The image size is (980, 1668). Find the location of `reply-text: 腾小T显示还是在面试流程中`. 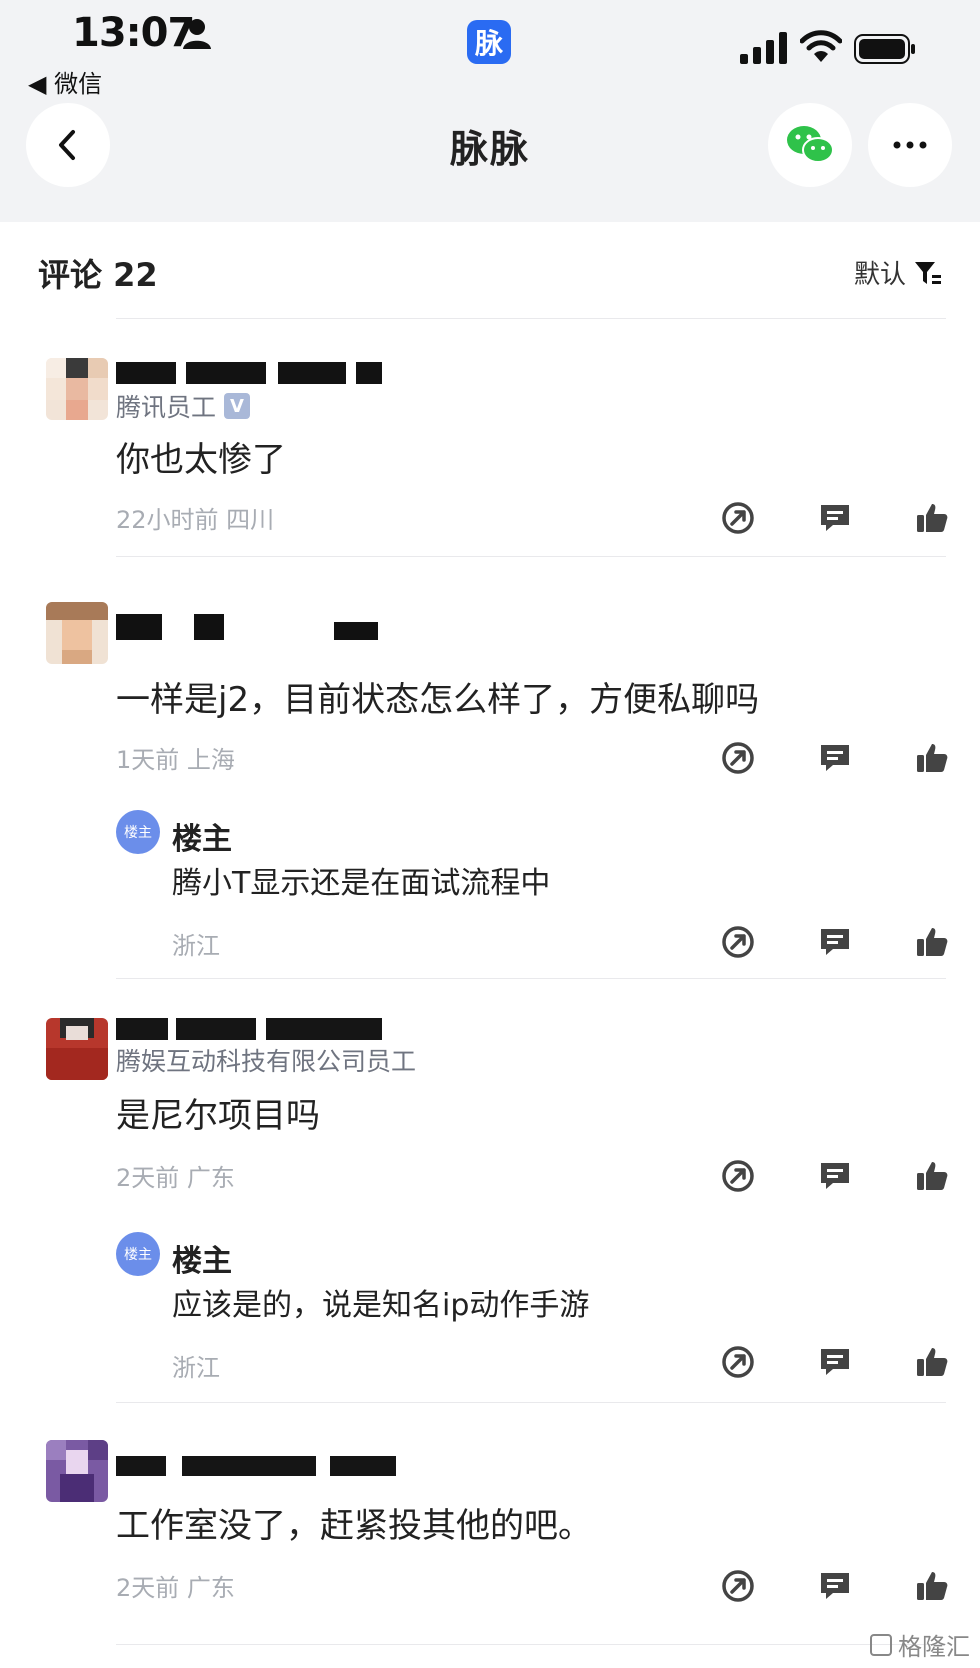

reply-text: 腾小T显示还是在面试流程中 is located at coordinates (361, 883).